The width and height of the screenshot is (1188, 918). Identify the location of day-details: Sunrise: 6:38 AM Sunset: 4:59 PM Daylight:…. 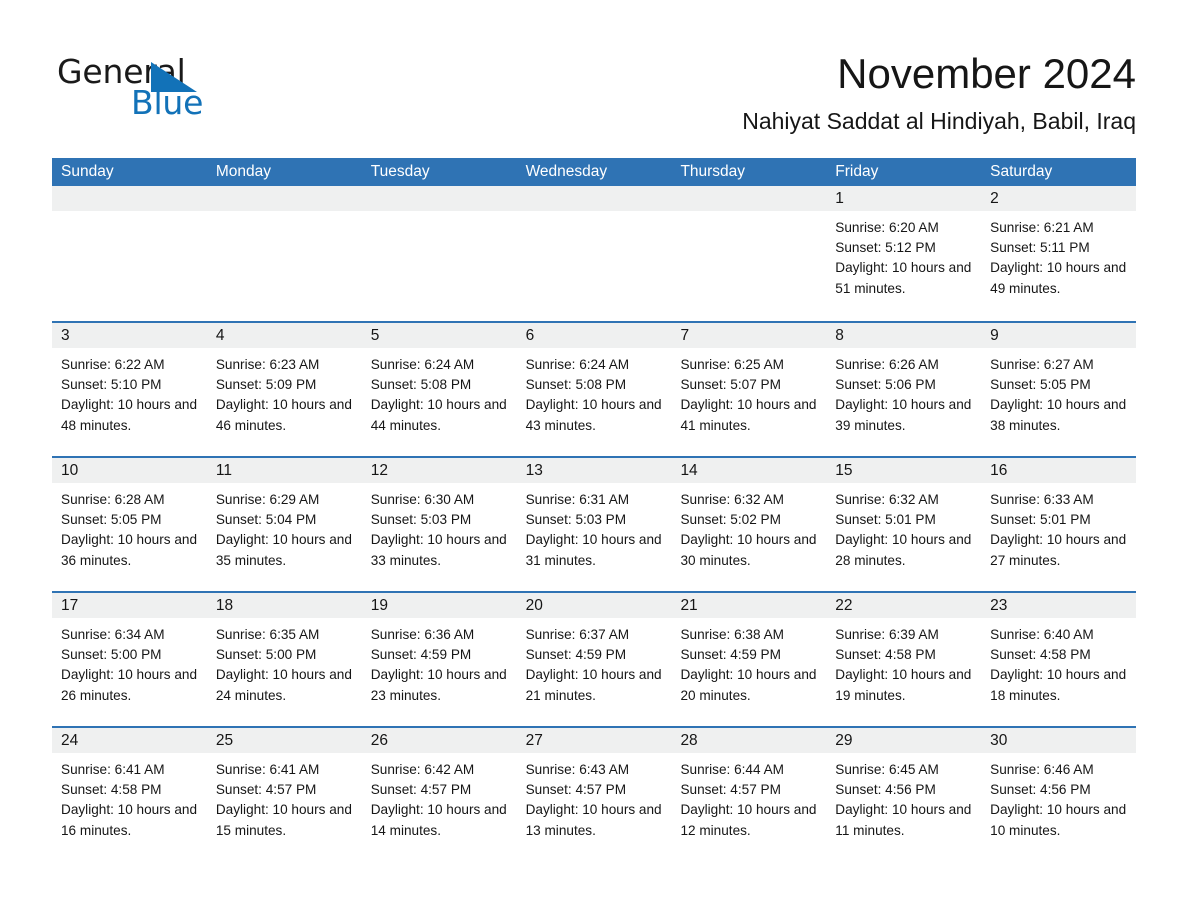
(748, 662).